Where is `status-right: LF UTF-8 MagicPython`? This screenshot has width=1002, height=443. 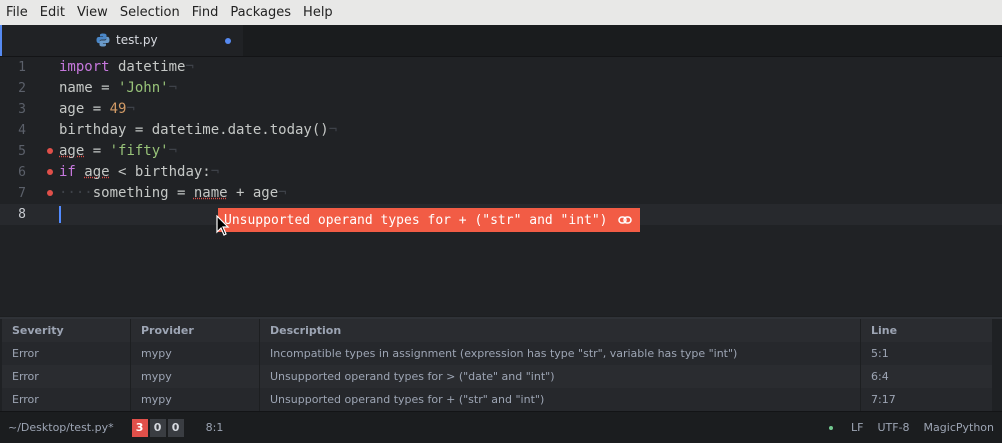
status-right: LF UTF-8 MagicPython is located at coordinates (915, 427).